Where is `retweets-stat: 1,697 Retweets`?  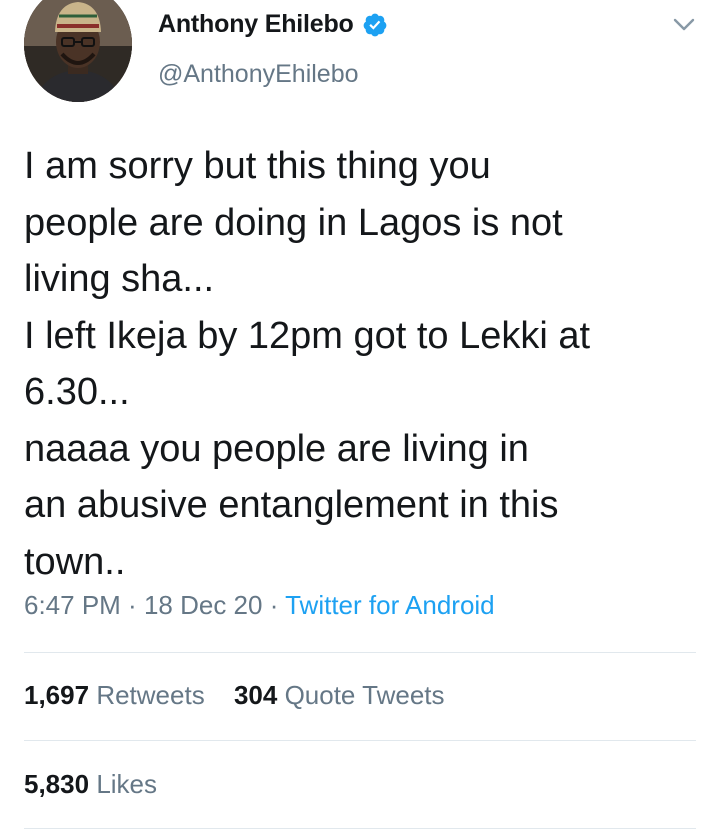
retweets-stat: 1,697 Retweets is located at coordinates (114, 695).